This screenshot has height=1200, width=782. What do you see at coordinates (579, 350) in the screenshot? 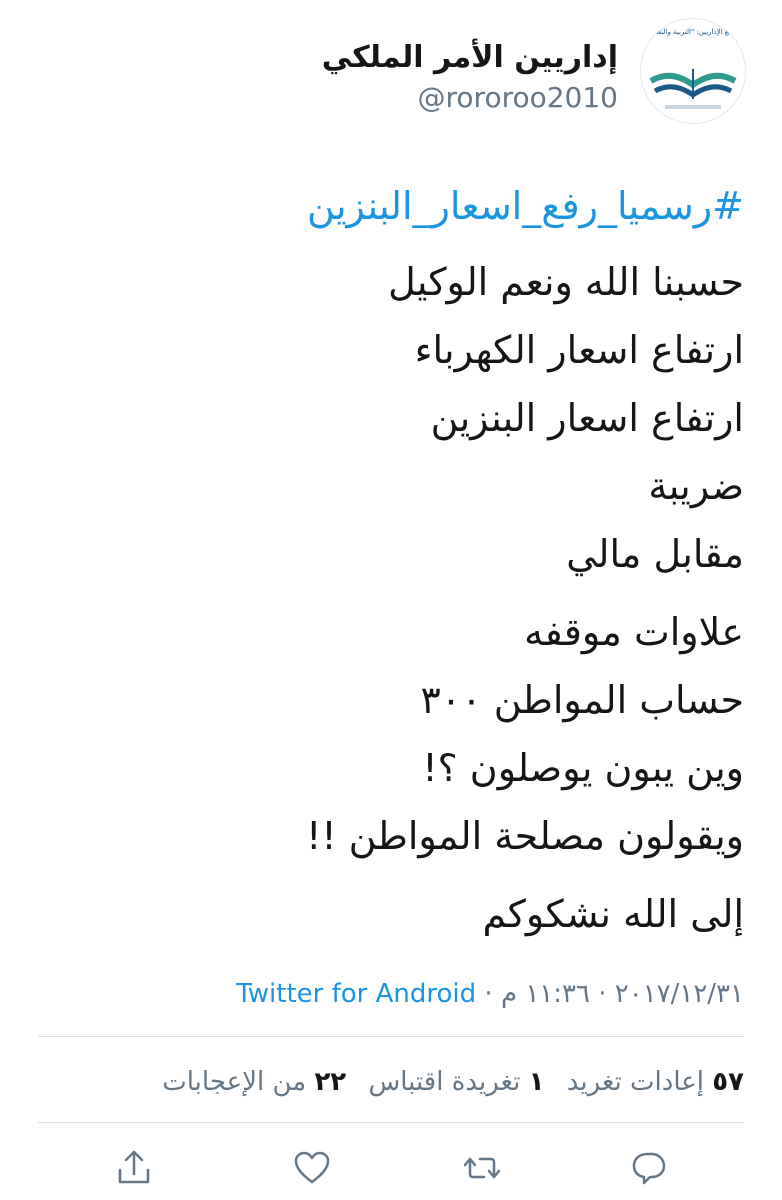
I see `tweet-line: ارتفاع اسعار الكهرباء` at bounding box center [579, 350].